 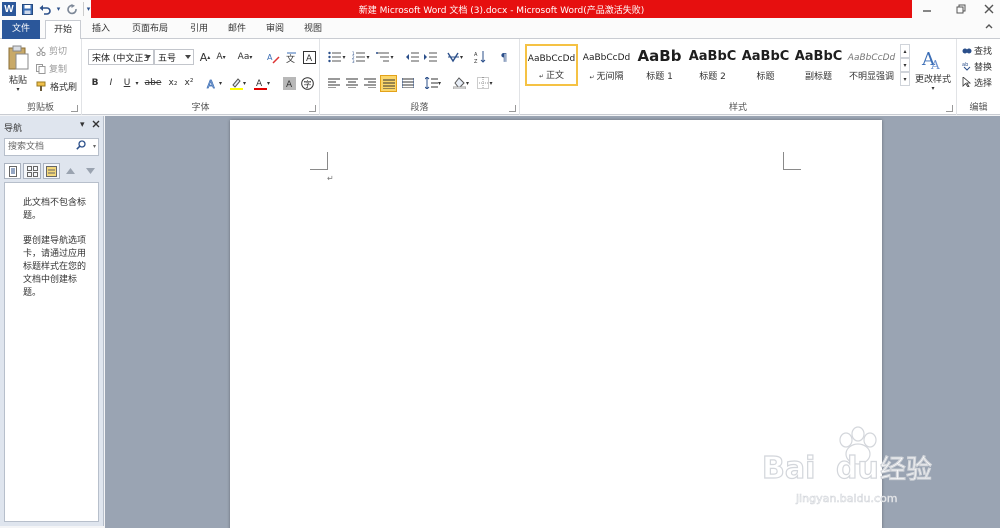 What do you see at coordinates (56, 86) in the screenshot?
I see `format-painter-button: 格式刷` at bounding box center [56, 86].